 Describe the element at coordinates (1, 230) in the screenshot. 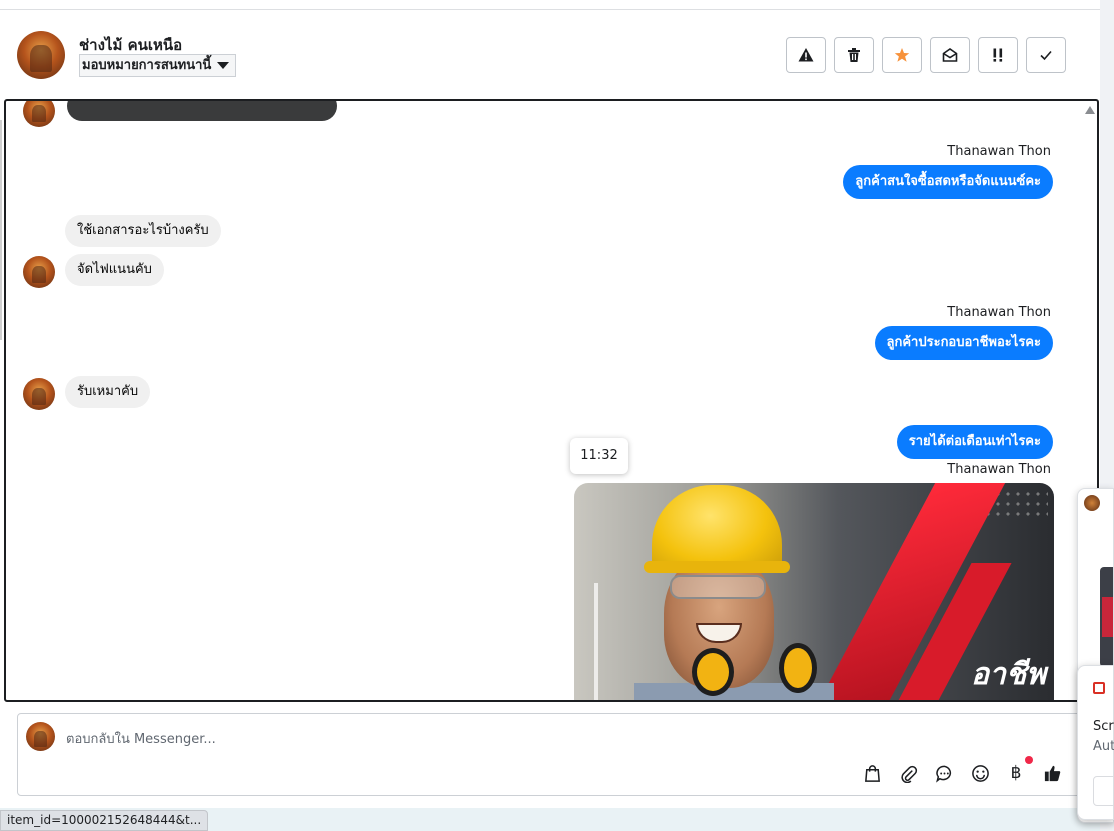

I see `left-edge-divider` at that location.